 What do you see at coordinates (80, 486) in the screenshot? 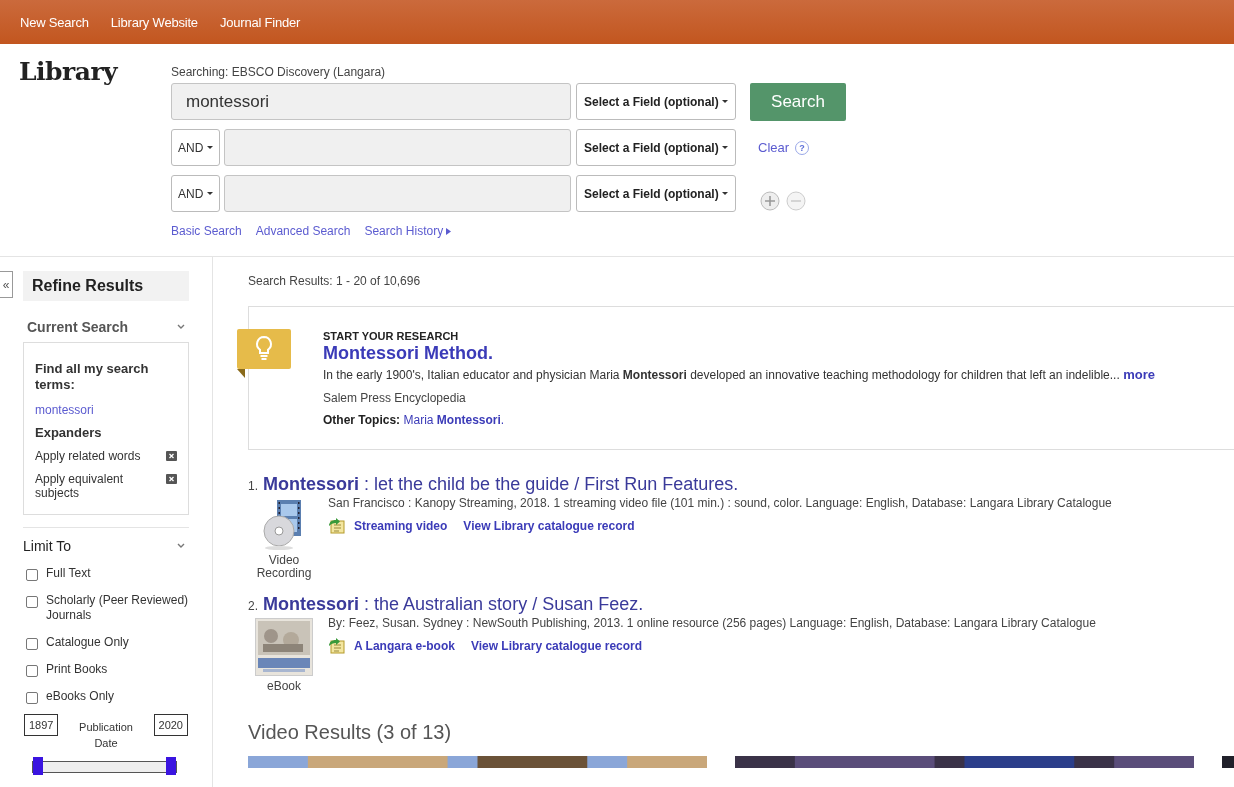
I see `expander-label: Apply equivalent subjects` at bounding box center [80, 486].